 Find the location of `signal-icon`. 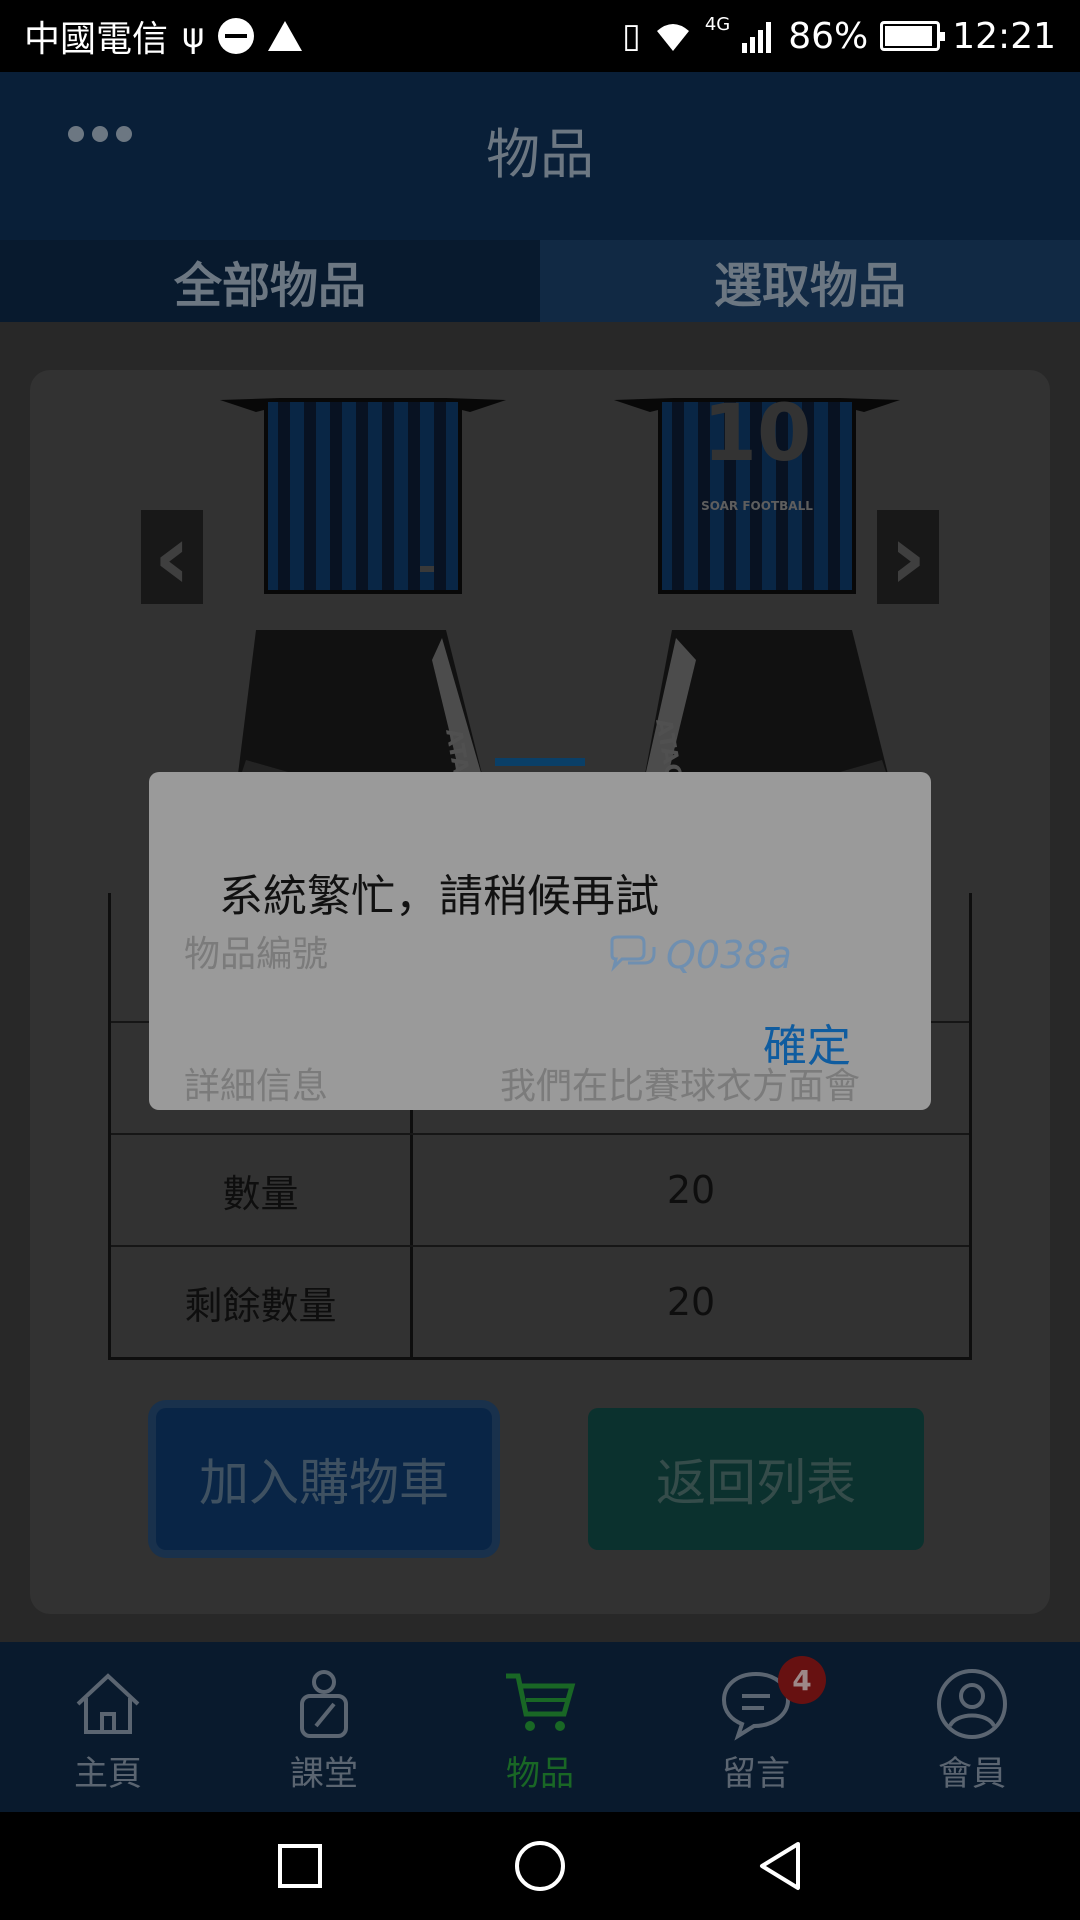

signal-icon is located at coordinates (757, 37).